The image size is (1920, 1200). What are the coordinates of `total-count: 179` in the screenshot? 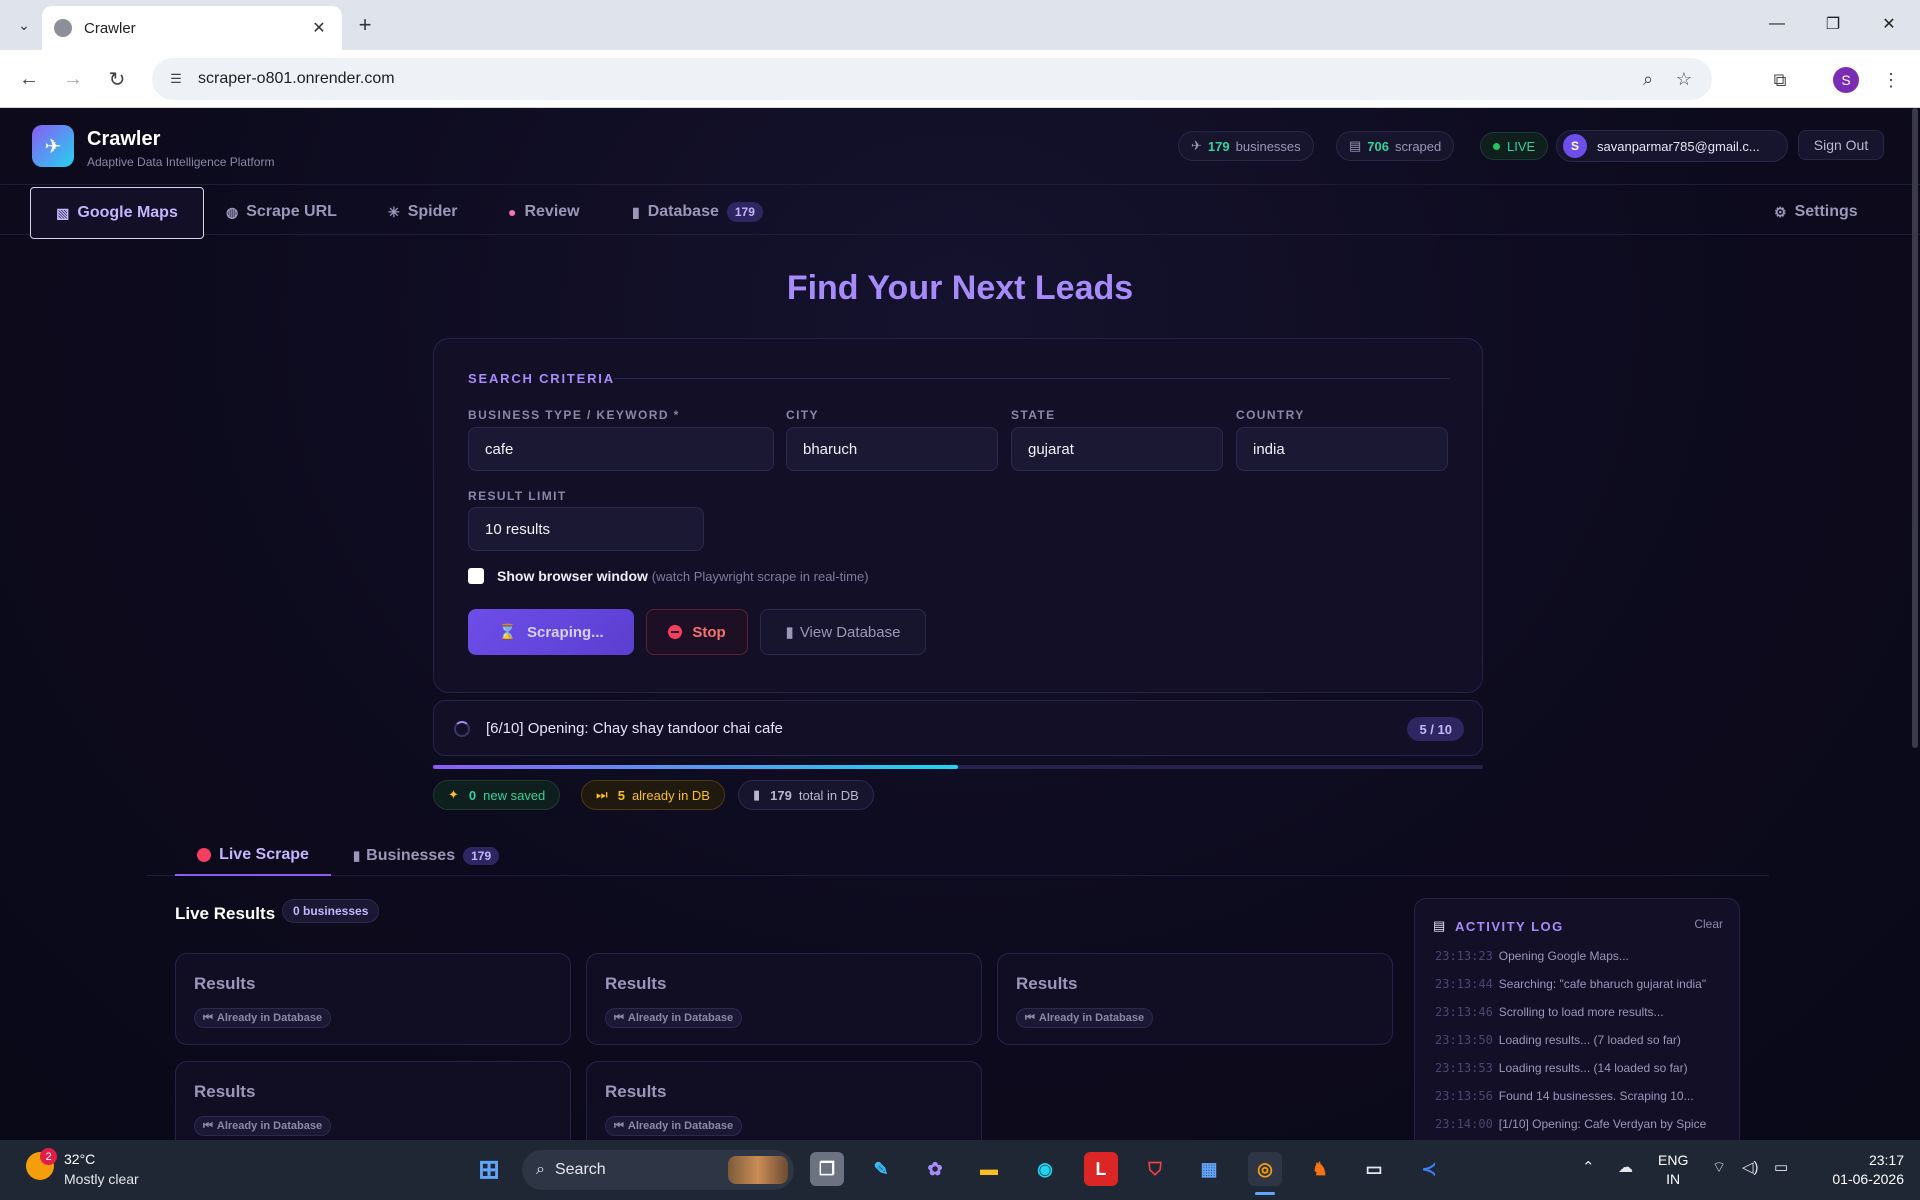 It's located at (781, 795).